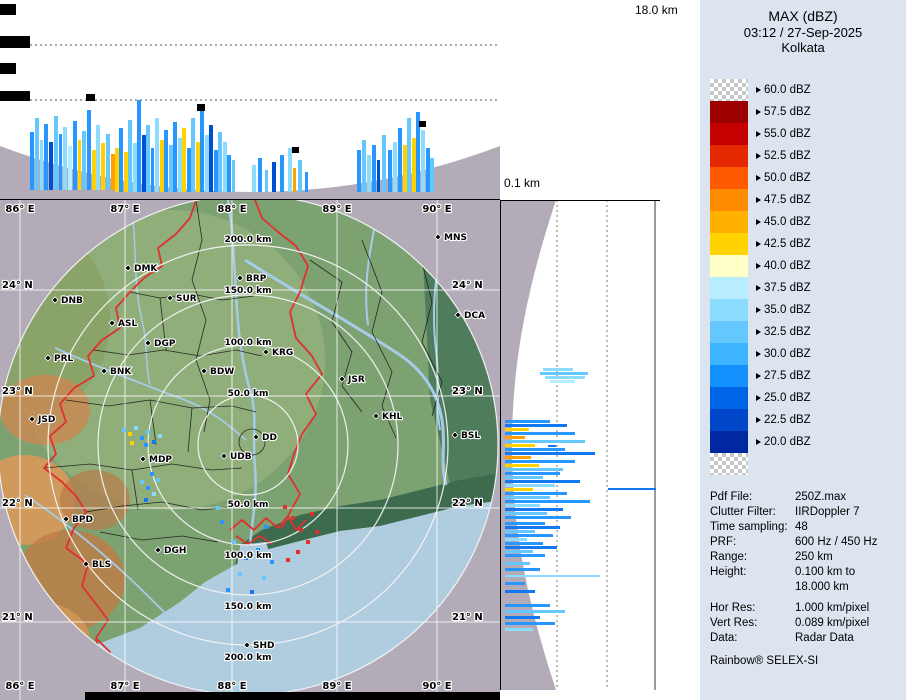 The height and width of the screenshot is (700, 906). Describe the element at coordinates (124, 209) in the screenshot. I see `lon-label: 87° E` at that location.